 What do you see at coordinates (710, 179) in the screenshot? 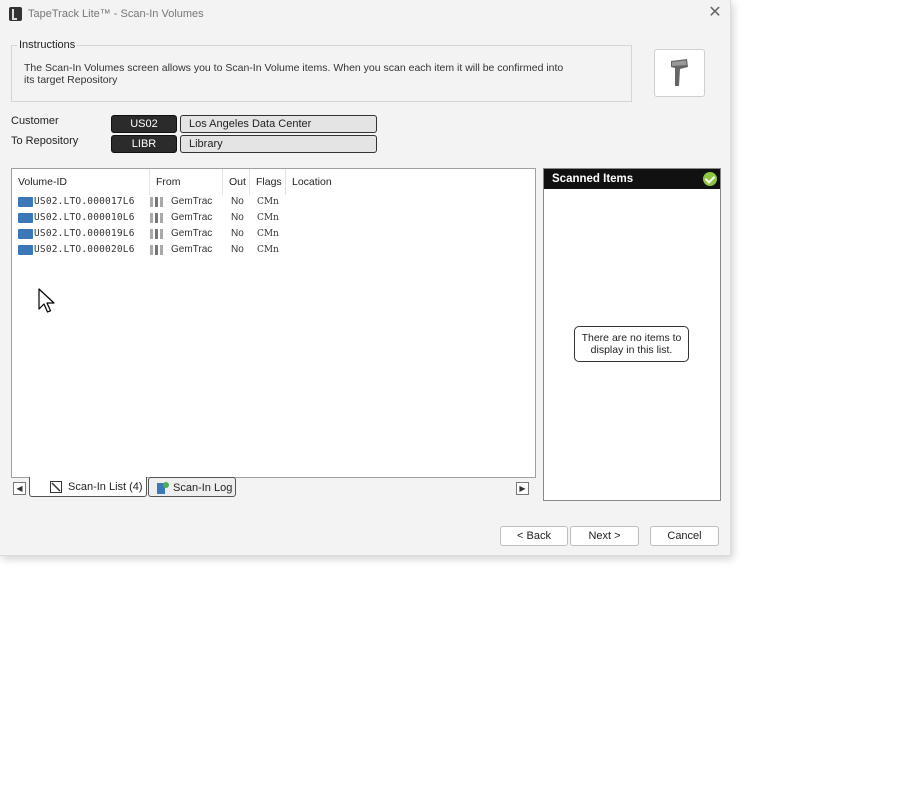
I see `check-icon` at bounding box center [710, 179].